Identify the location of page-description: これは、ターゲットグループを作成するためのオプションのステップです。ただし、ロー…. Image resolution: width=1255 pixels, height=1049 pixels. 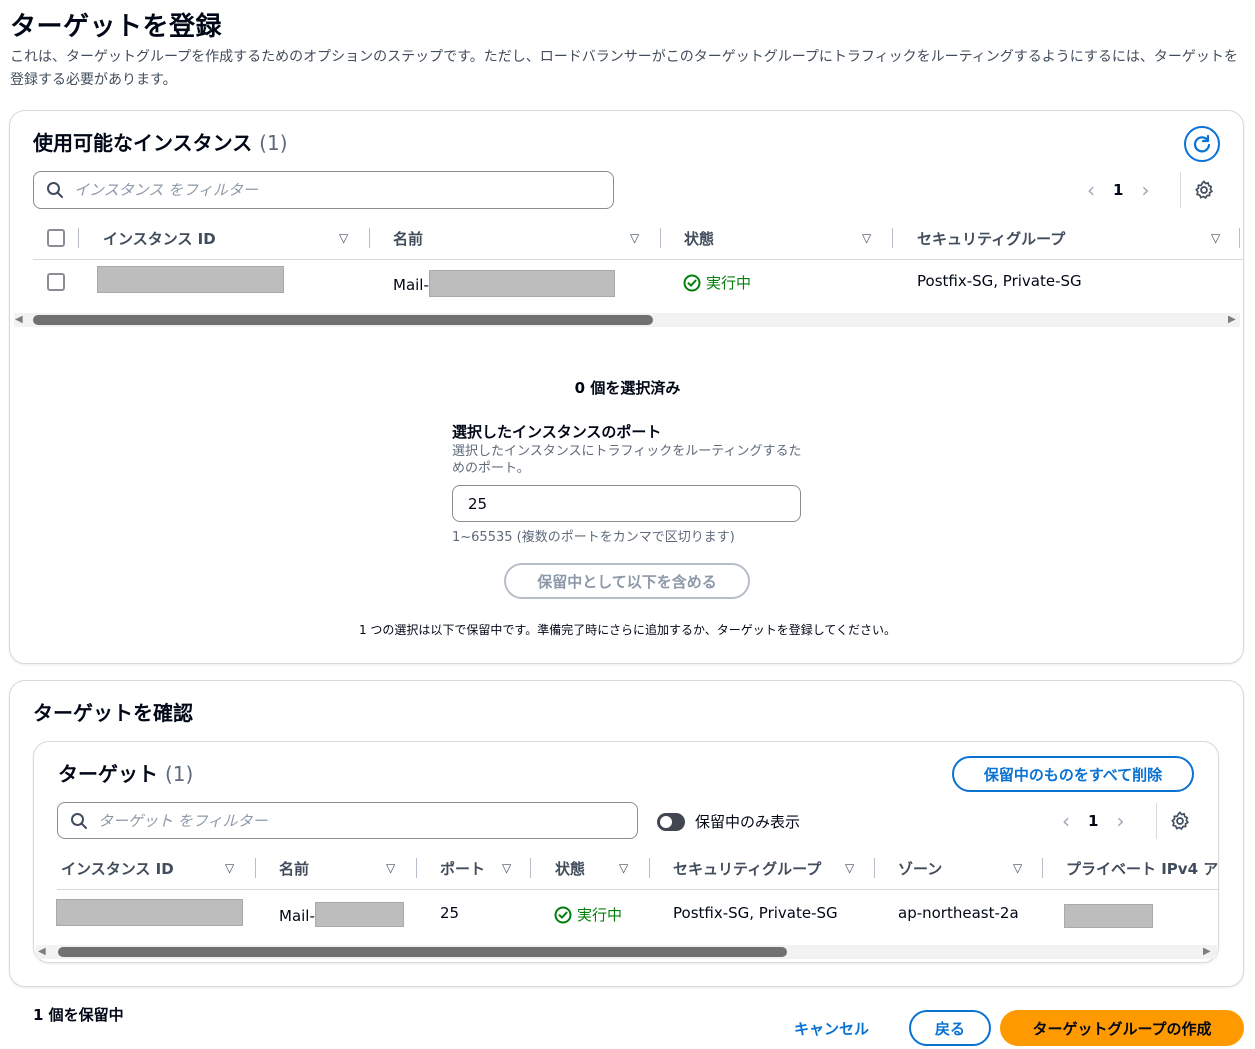
(624, 68).